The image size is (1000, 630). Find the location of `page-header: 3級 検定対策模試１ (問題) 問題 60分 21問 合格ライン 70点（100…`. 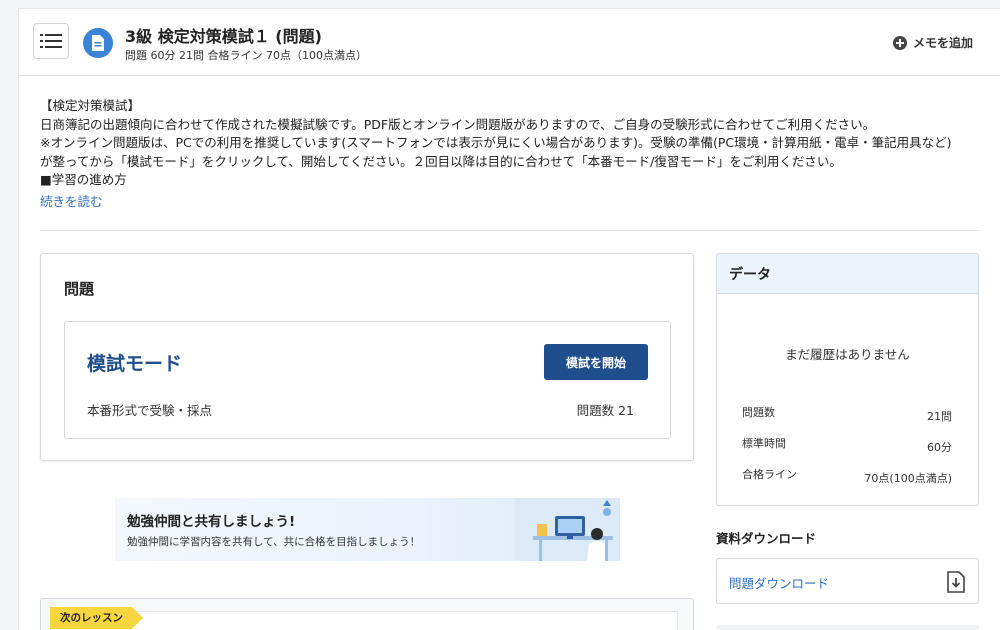

page-header: 3級 検定対策模試１ (問題) 問題 60分 21問 合格ライン 70点（100… is located at coordinates (509, 42).